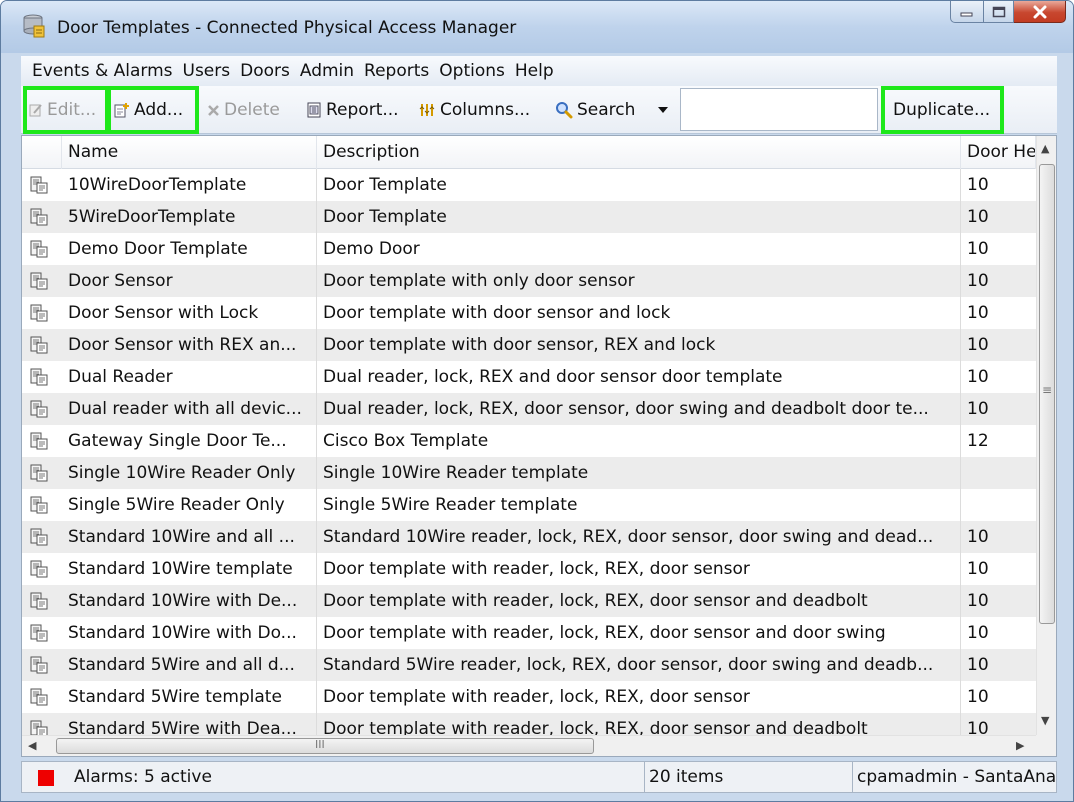 This screenshot has width=1074, height=802. I want to click on scroll-left-icon: ◀, so click(32, 745).